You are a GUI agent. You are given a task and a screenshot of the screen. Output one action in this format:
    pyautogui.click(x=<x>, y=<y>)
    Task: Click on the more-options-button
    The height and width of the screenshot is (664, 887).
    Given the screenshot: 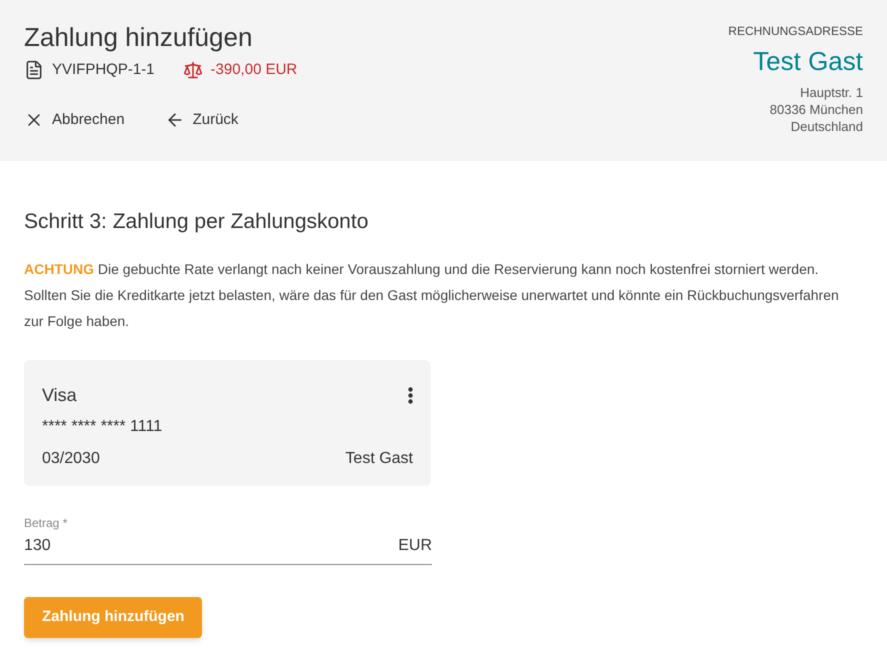 What is the action you would take?
    pyautogui.click(x=410, y=395)
    